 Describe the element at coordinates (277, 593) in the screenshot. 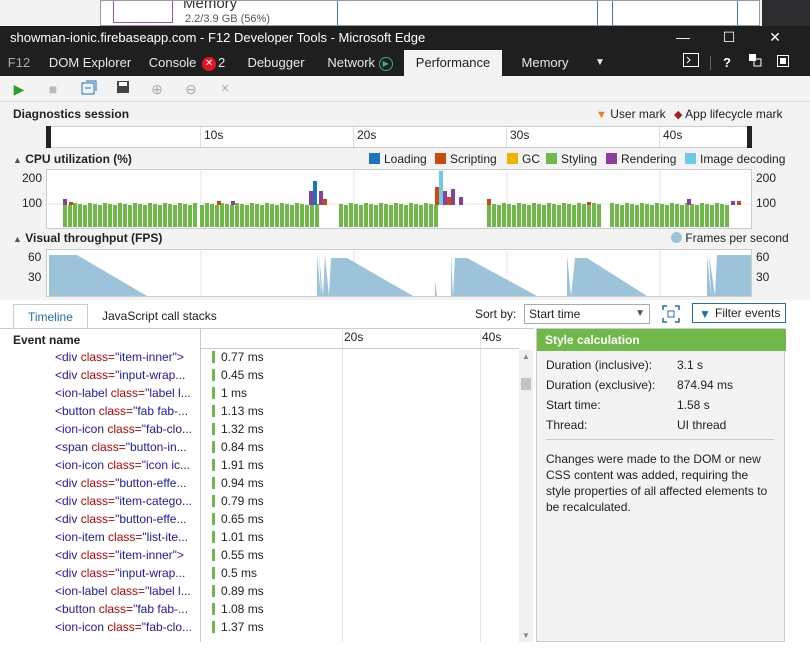

I see `event-duration-row: 0.89 ms` at that location.